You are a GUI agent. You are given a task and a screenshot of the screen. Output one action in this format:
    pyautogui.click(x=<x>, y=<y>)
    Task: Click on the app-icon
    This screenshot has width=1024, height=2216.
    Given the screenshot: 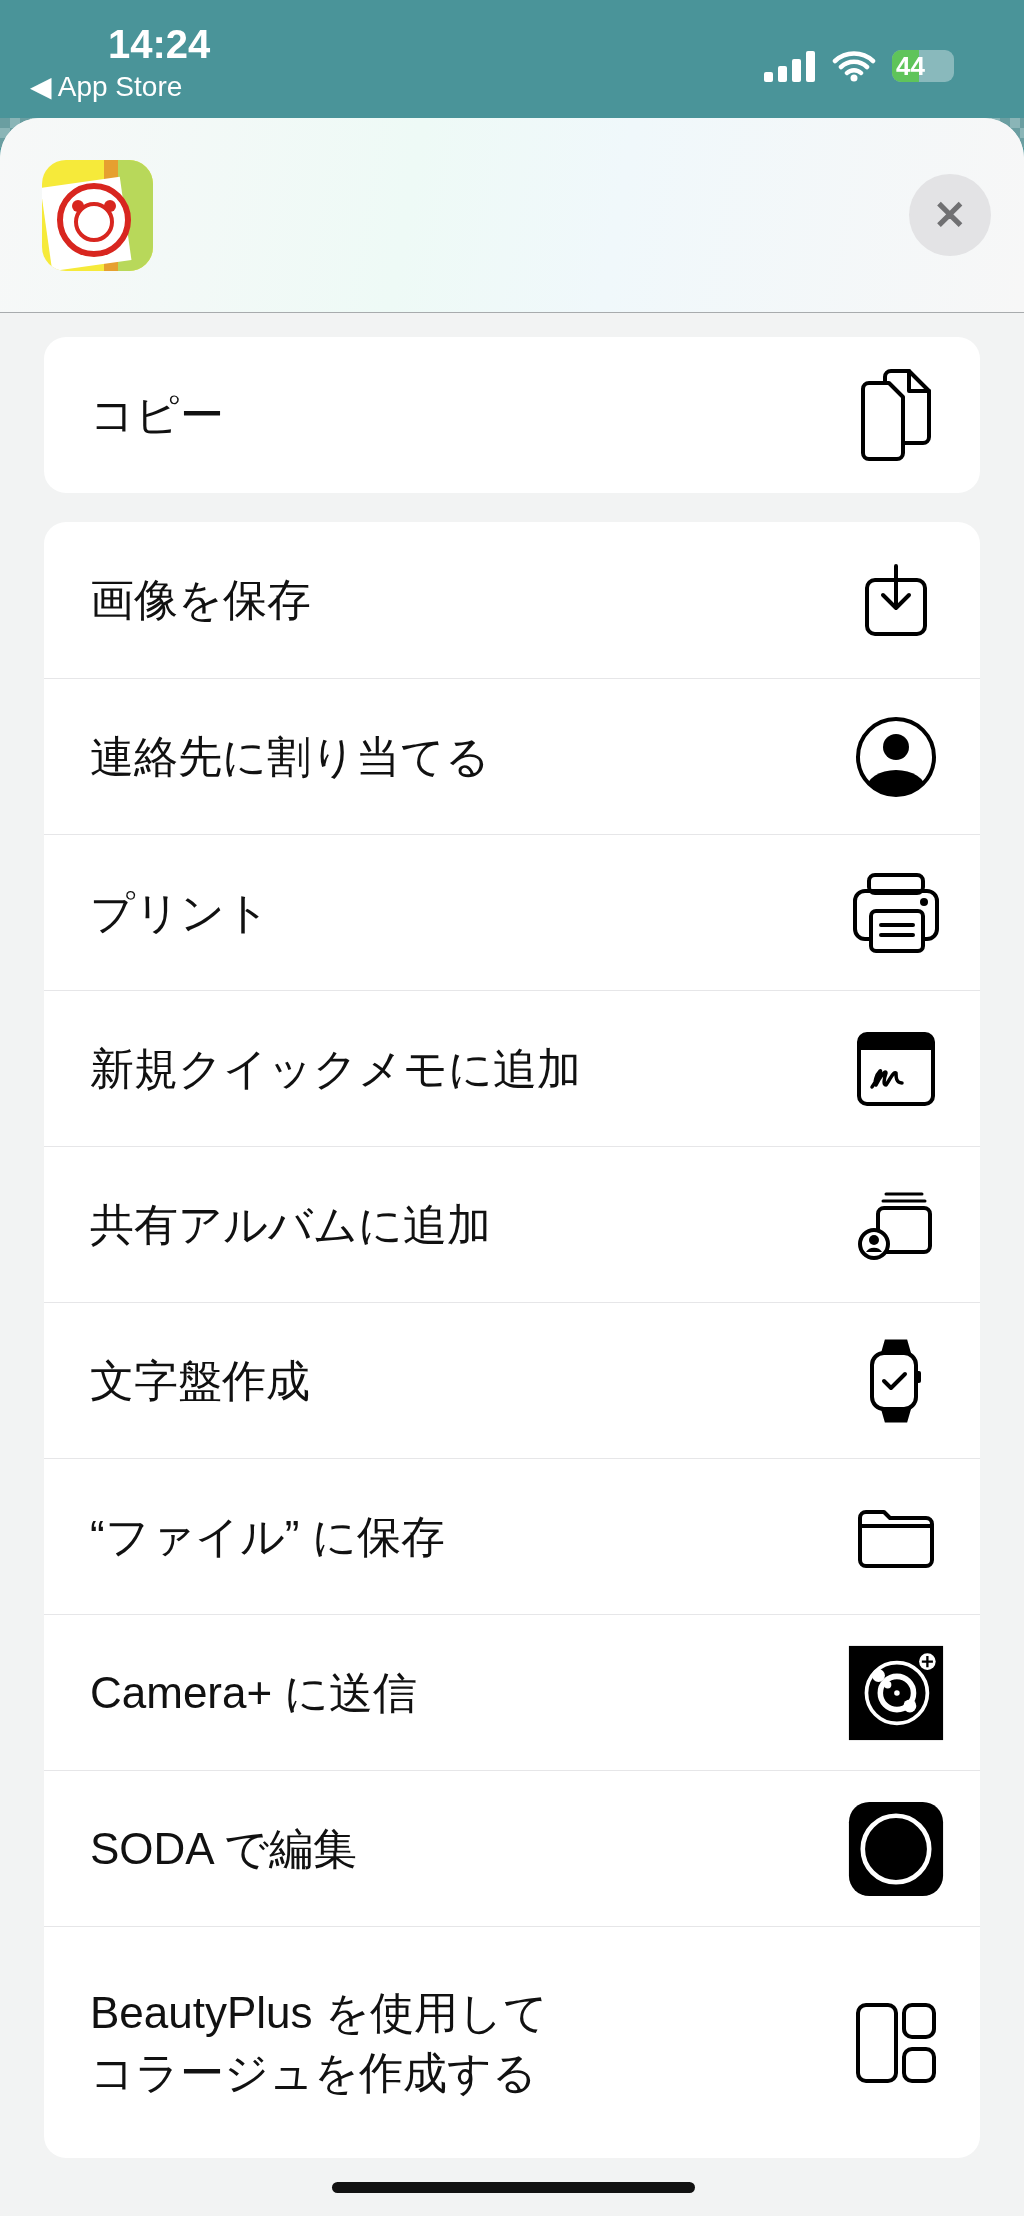 What is the action you would take?
    pyautogui.click(x=97, y=215)
    